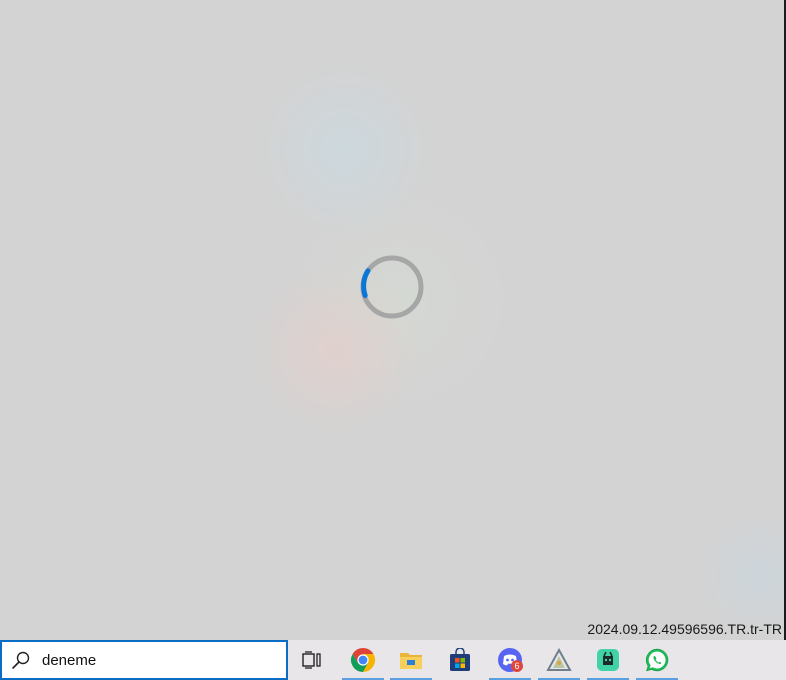  I want to click on task-view-button, so click(312, 660).